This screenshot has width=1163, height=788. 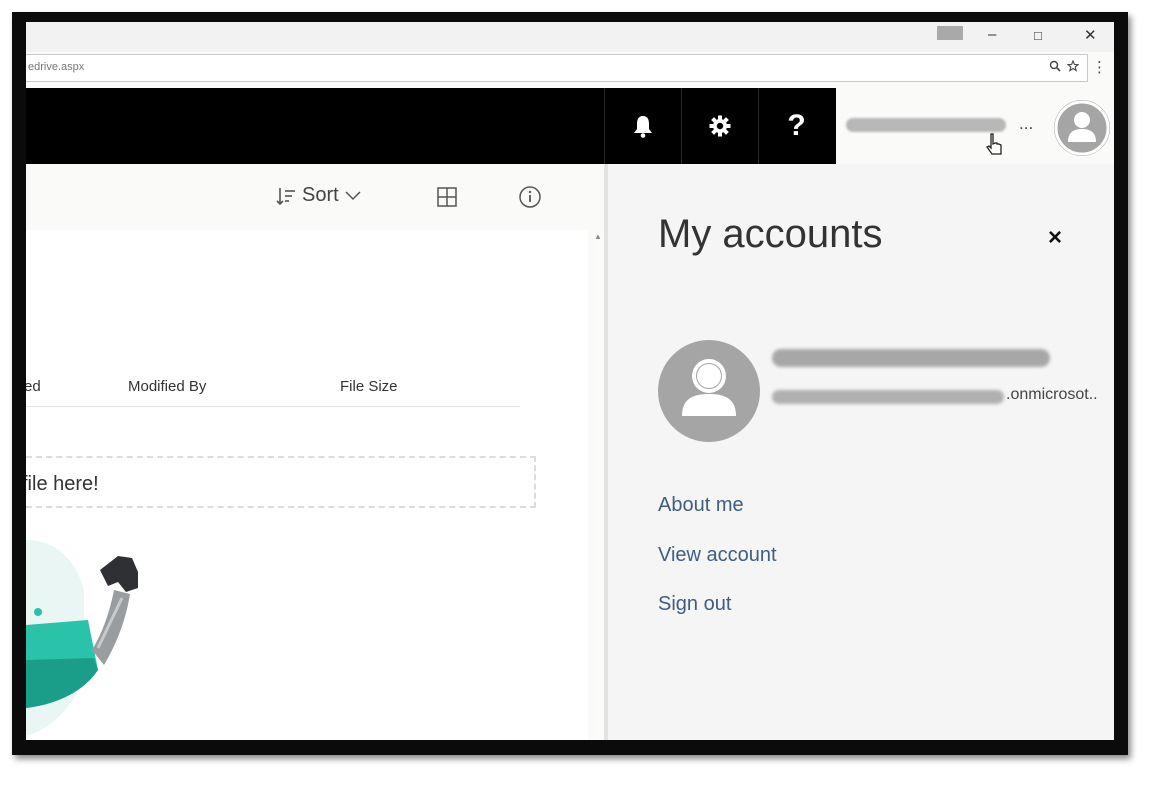 I want to click on close-window-button: ✕, so click(x=1090, y=35).